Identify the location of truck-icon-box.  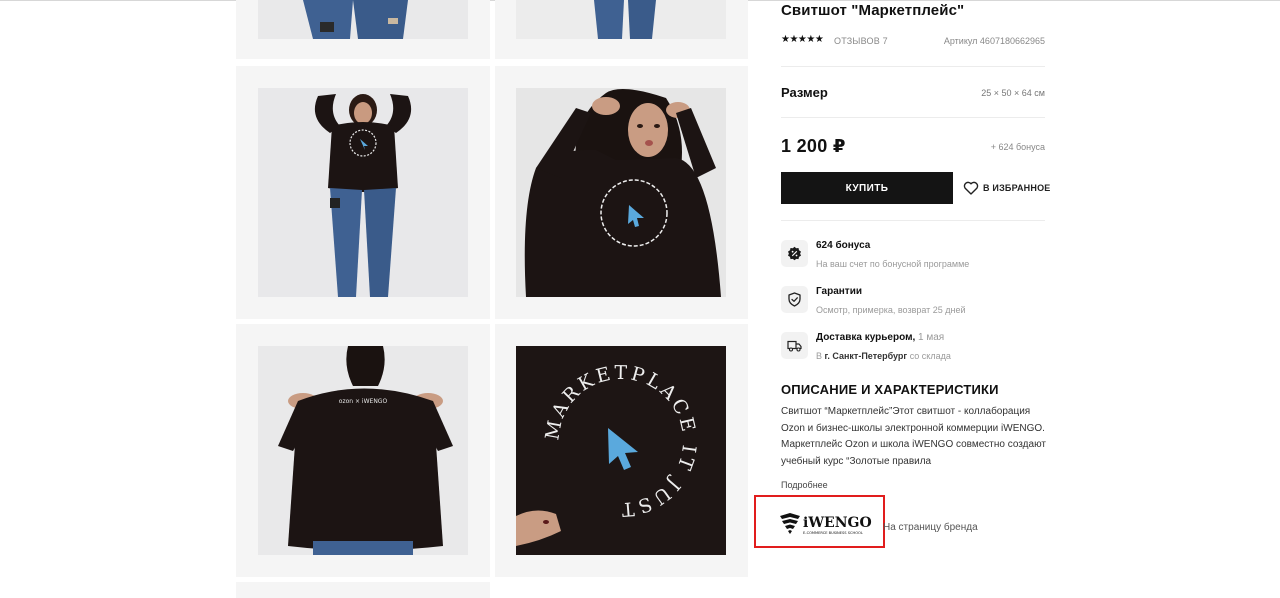
(794, 345).